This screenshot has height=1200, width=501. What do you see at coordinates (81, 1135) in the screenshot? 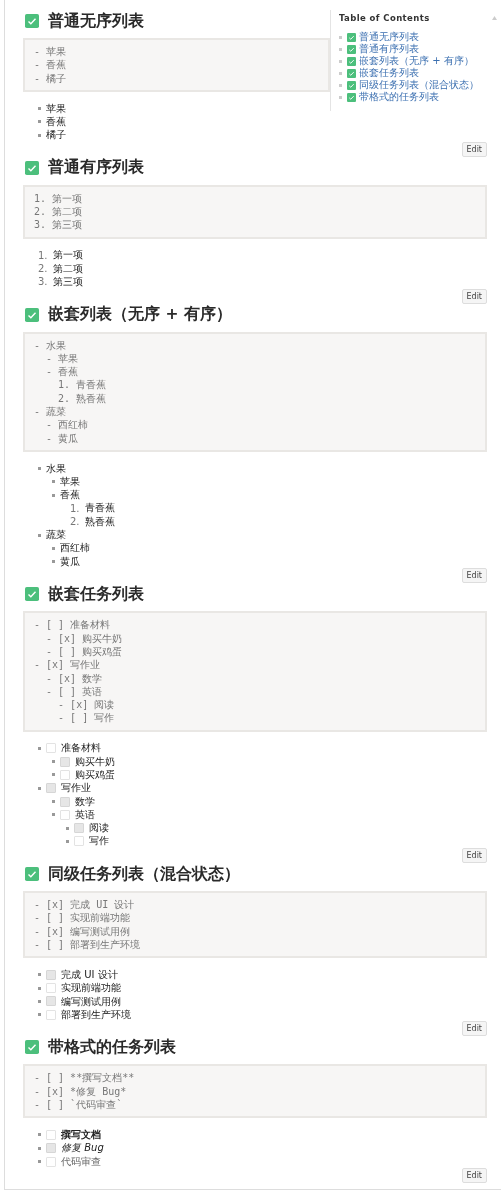
I see `list-item-text: 撰写文档` at bounding box center [81, 1135].